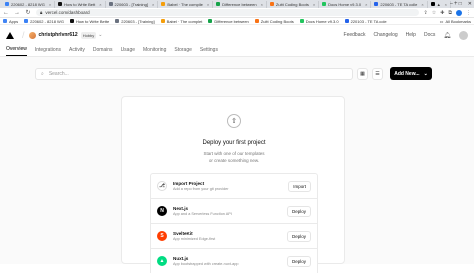 The width and height of the screenshot is (474, 273). What do you see at coordinates (319, 21) in the screenshot?
I see `bookmark-item: Docs Home v9.3.0` at bounding box center [319, 21].